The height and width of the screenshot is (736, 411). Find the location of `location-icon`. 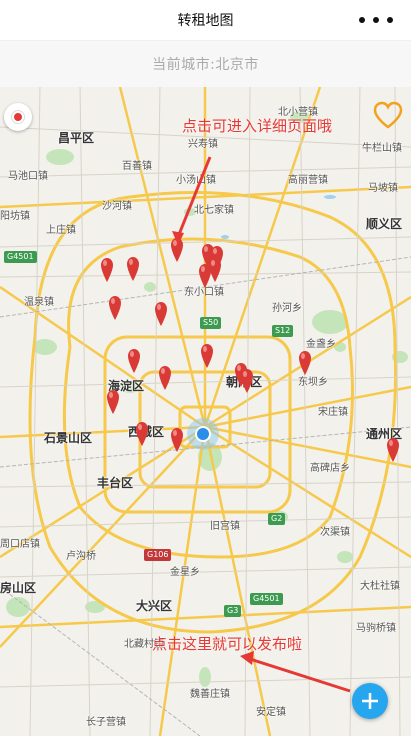

location-icon is located at coordinates (18, 117).